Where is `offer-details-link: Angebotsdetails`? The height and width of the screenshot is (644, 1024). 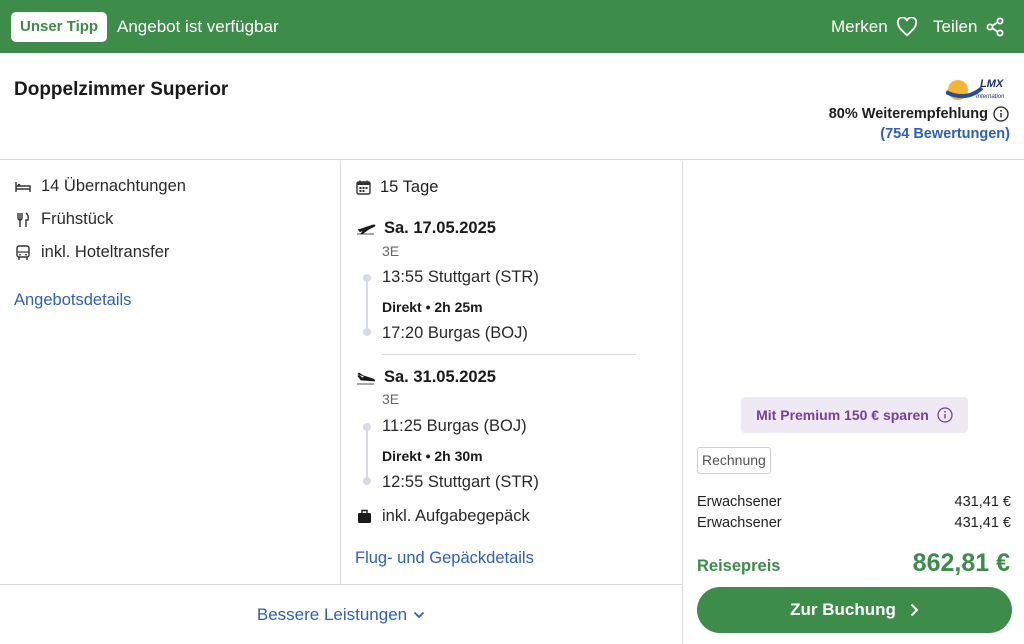 offer-details-link: Angebotsdetails is located at coordinates (72, 300).